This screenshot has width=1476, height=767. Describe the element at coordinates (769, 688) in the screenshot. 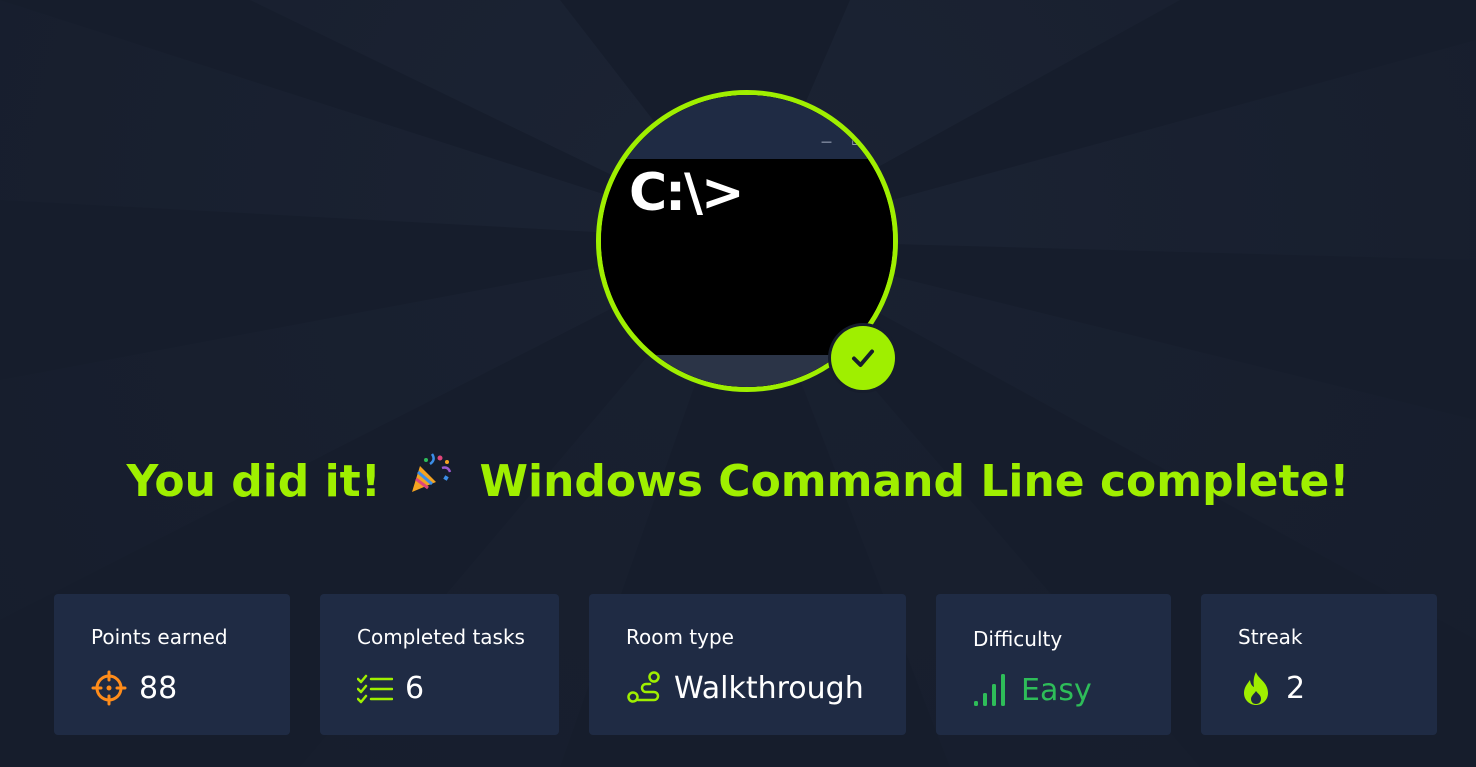

I see `room-type-value: Walkthrough` at that location.